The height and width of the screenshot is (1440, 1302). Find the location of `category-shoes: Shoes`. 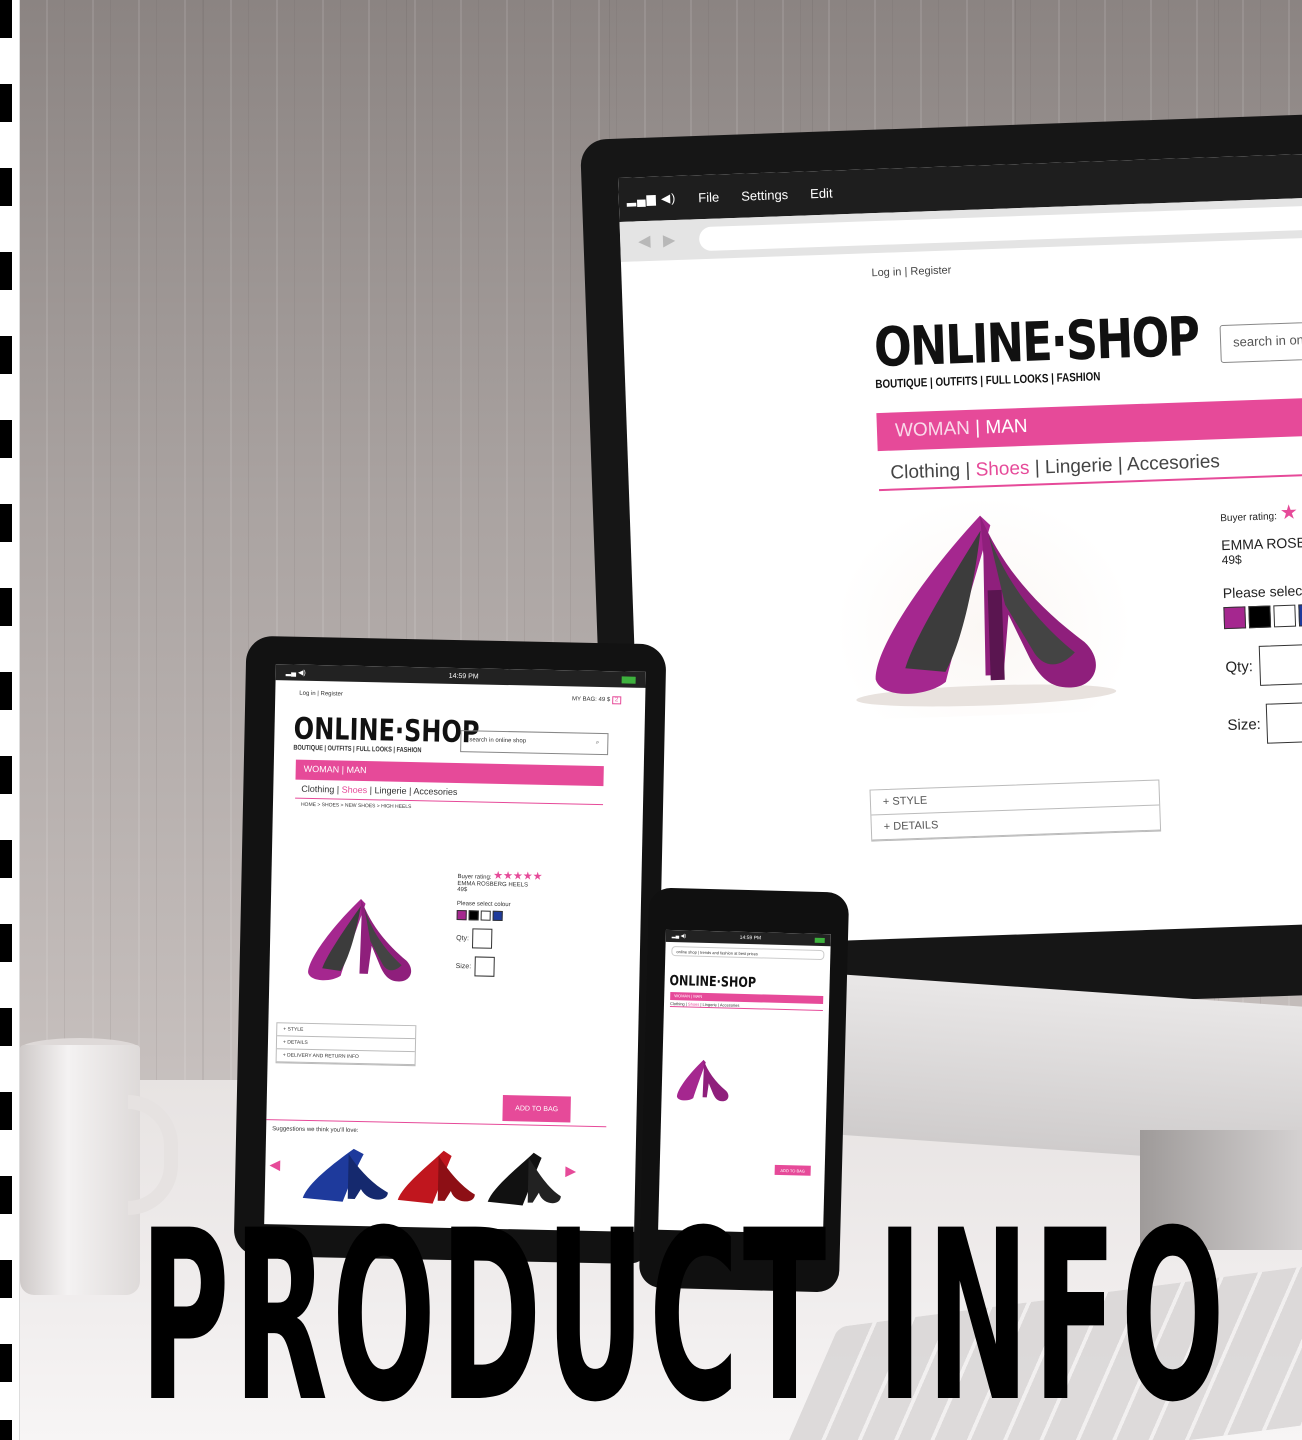

category-shoes: Shoes is located at coordinates (1002, 469).